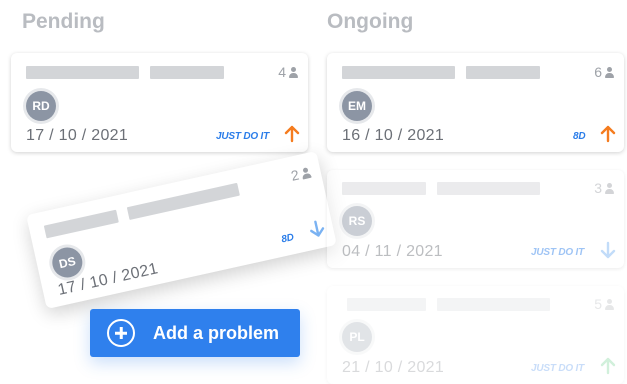  Describe the element at coordinates (370, 21) in the screenshot. I see `column-title-ongoing: Ongoing` at that location.